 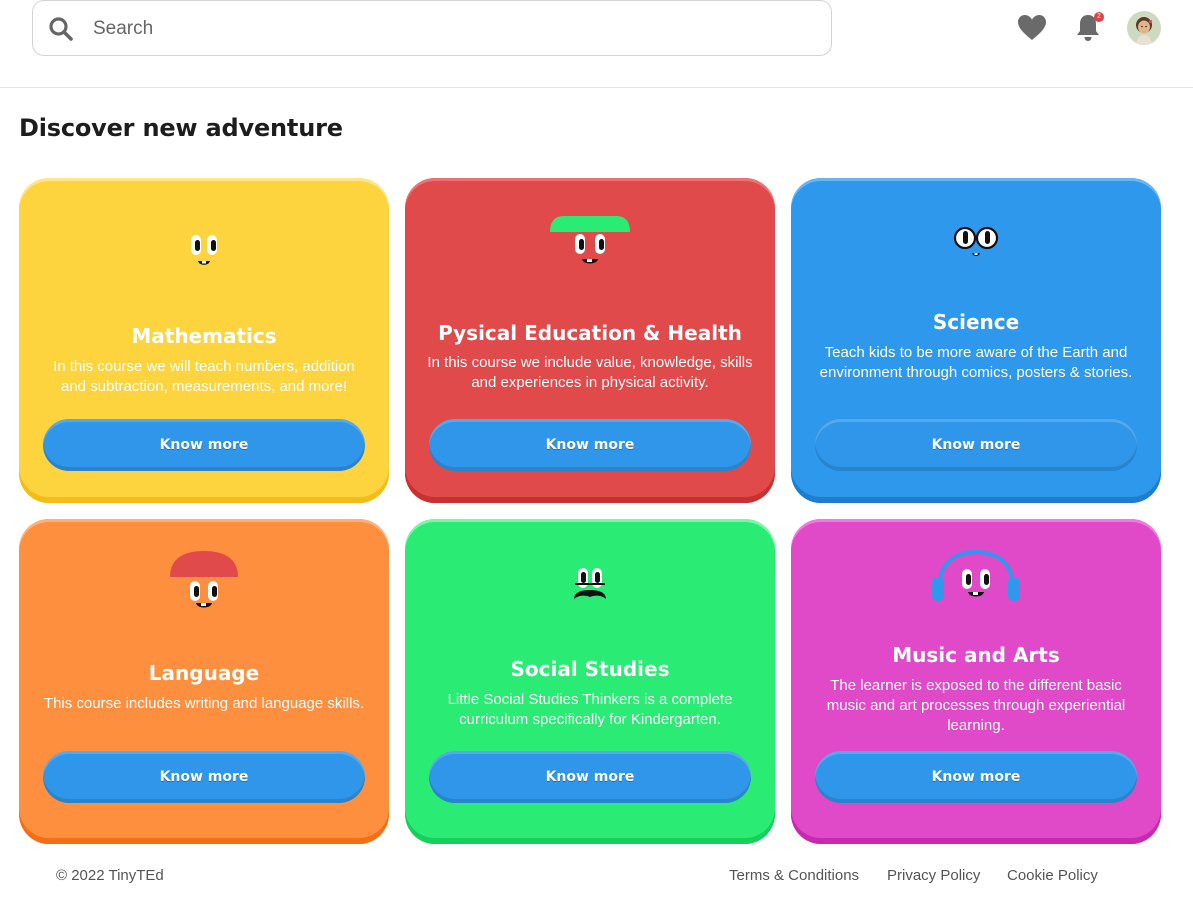 I want to click on user-avatar, so click(x=1144, y=28).